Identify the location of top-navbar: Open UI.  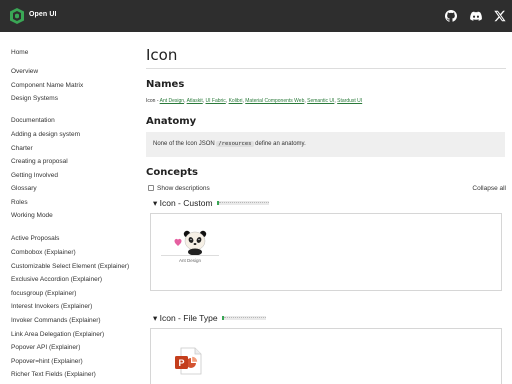
(256, 16).